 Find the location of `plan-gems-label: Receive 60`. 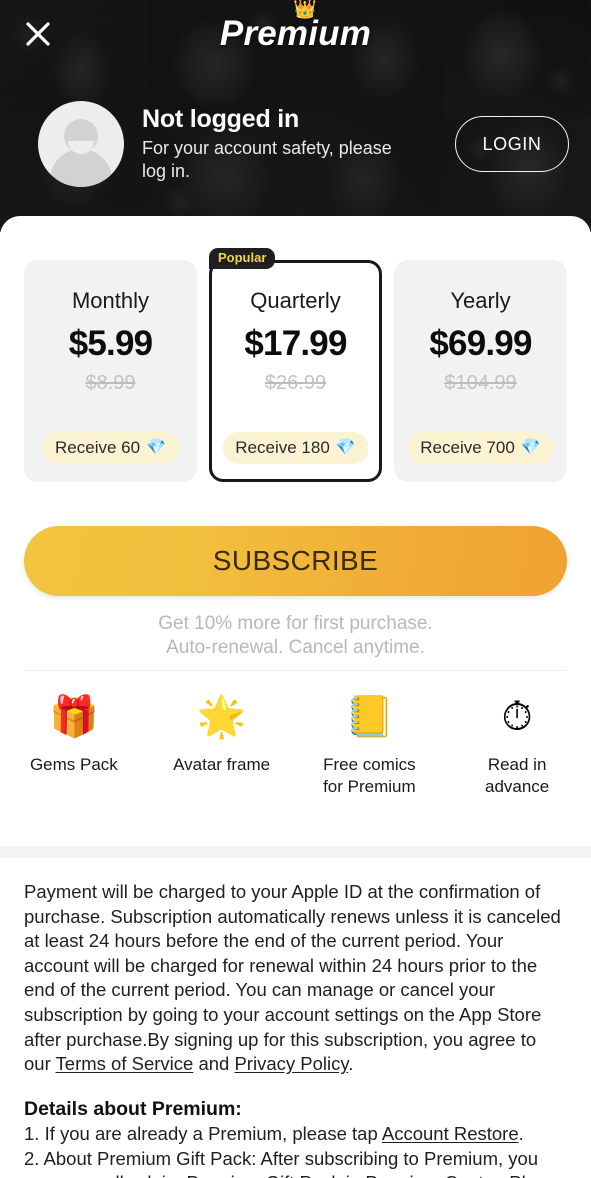

plan-gems-label: Receive 60 is located at coordinates (98, 447).